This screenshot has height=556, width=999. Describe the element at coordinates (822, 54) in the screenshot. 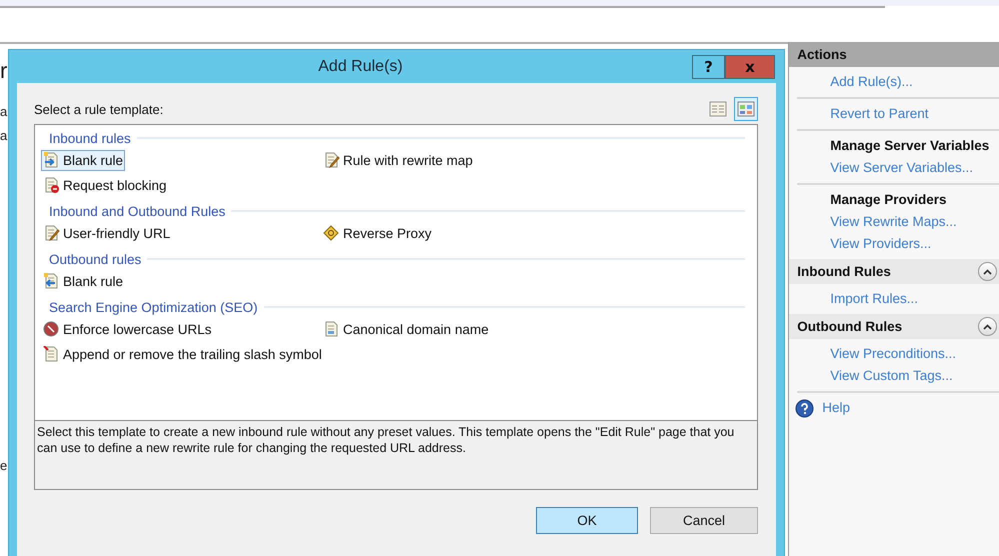

I see `section-title: Actions` at that location.